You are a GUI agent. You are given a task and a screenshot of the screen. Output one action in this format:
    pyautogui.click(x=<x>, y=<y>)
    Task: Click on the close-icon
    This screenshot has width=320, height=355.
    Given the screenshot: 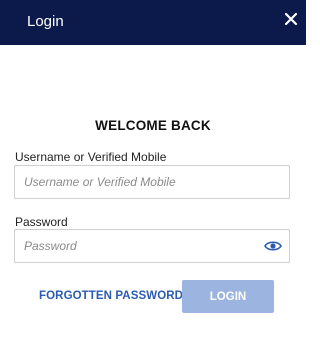 What is the action you would take?
    pyautogui.click(x=291, y=19)
    